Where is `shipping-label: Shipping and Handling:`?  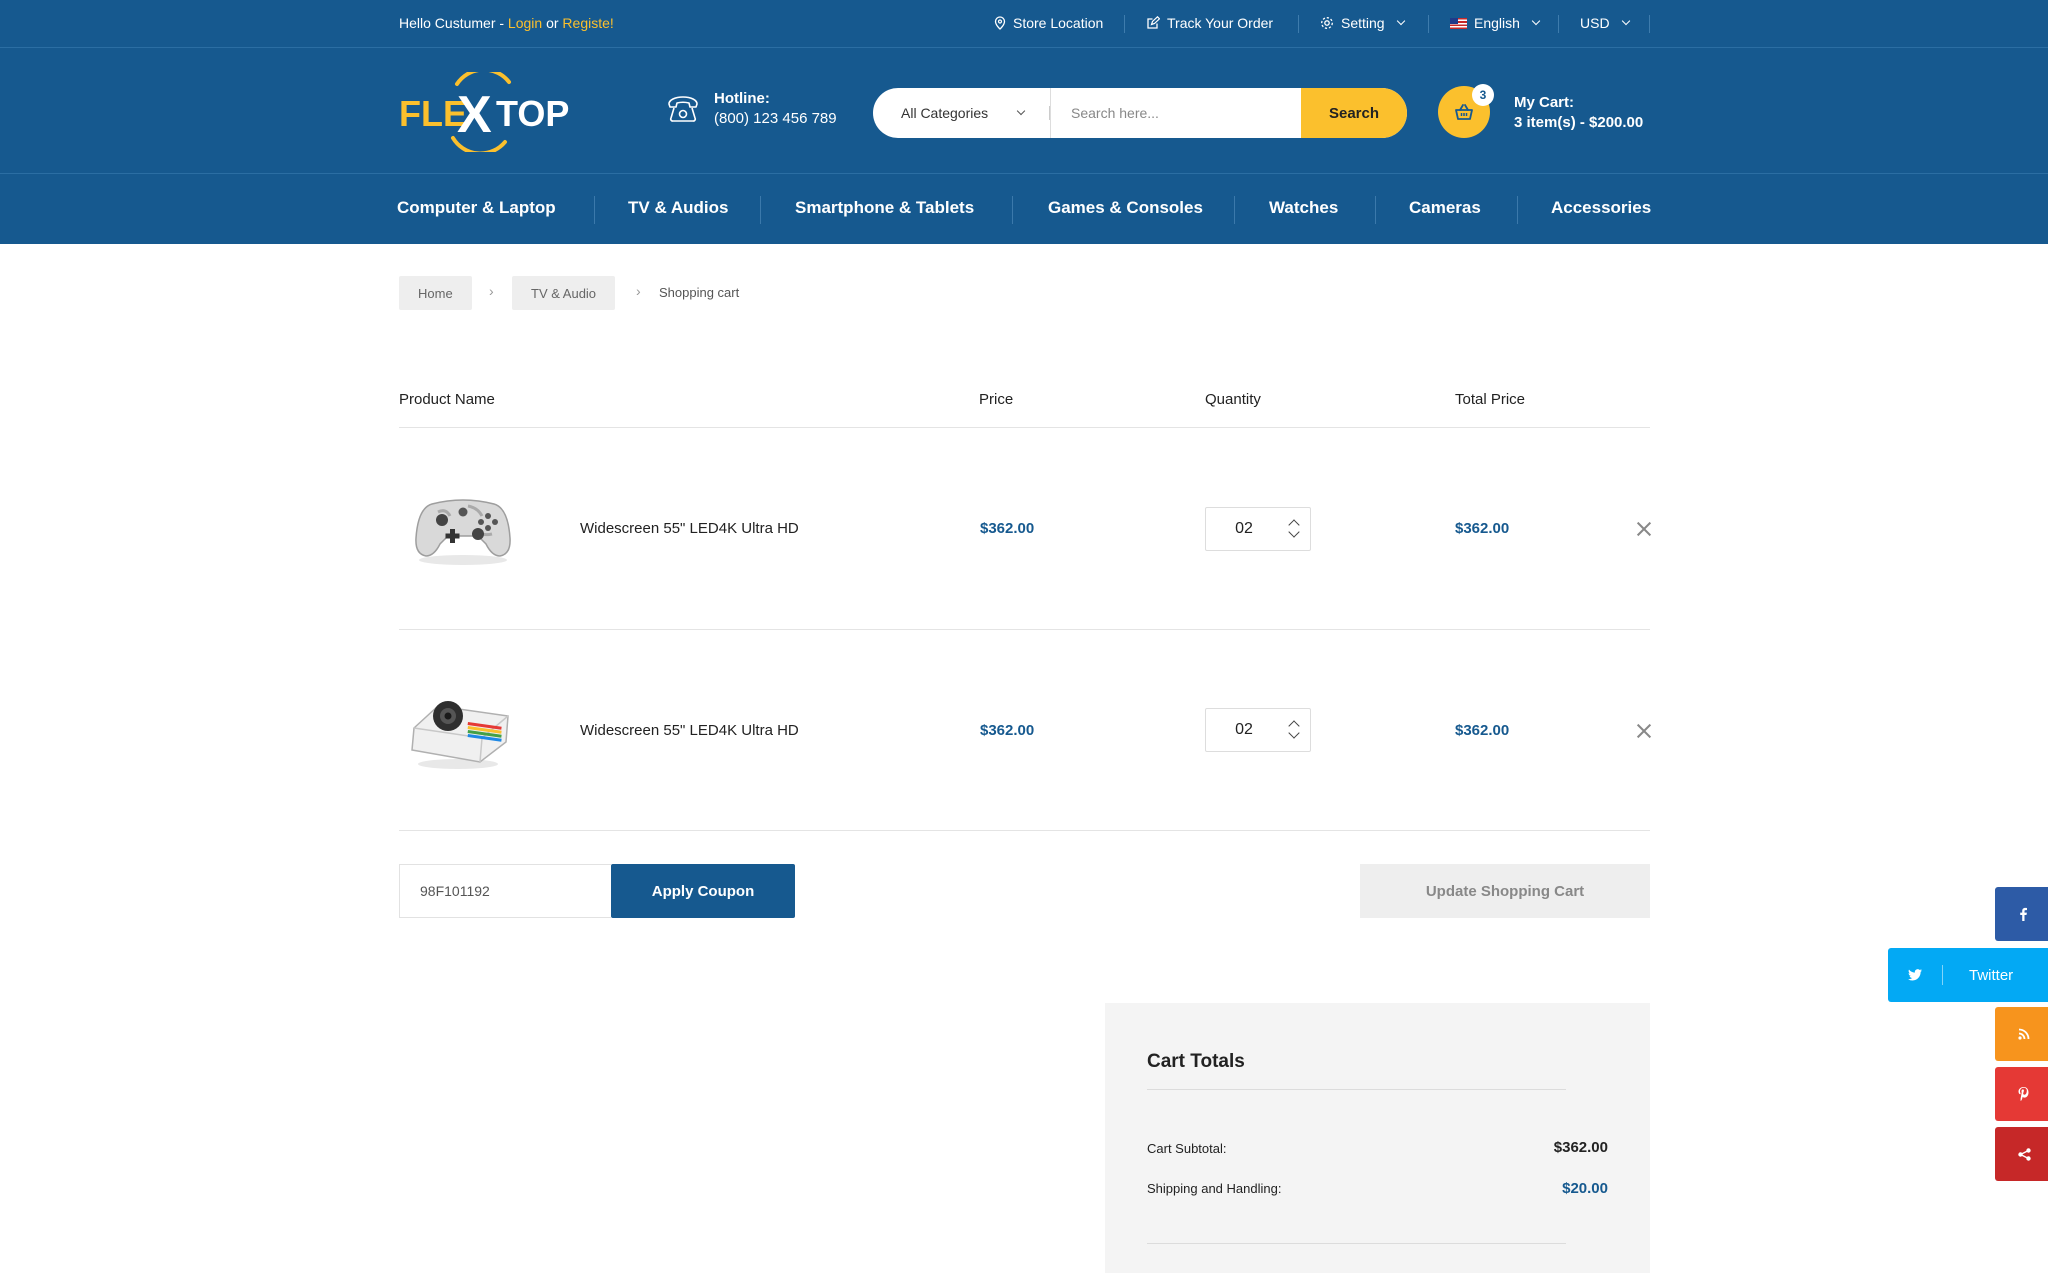
shipping-label: Shipping and Handling: is located at coordinates (1214, 1188).